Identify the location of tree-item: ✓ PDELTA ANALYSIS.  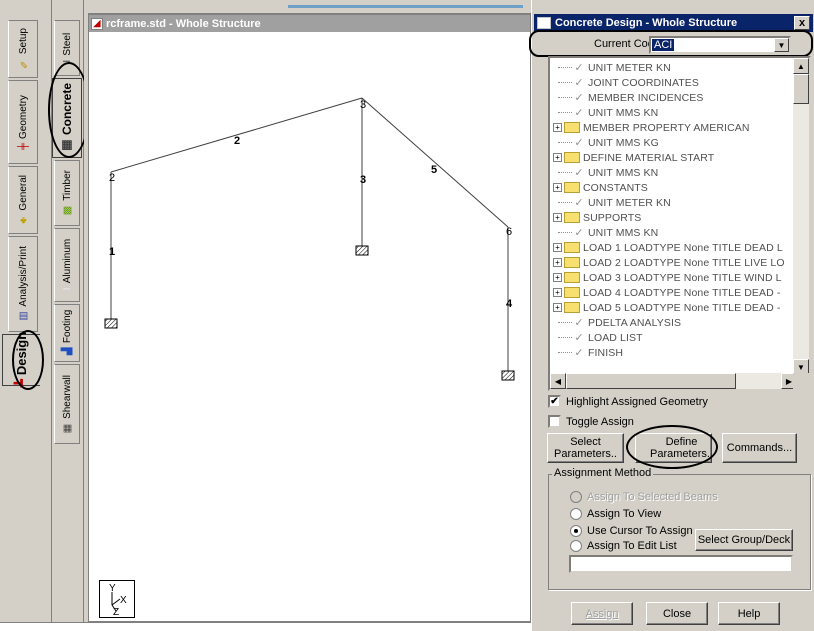
(615, 322).